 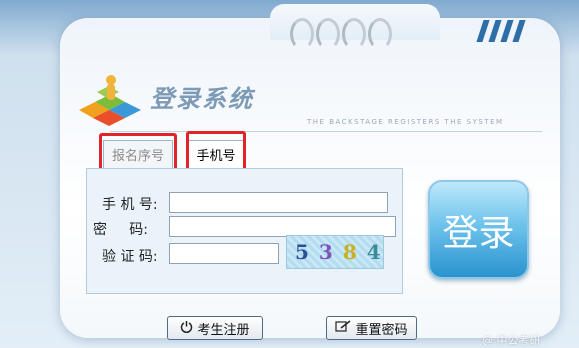 I want to click on register-label: 考生注册, so click(x=223, y=330).